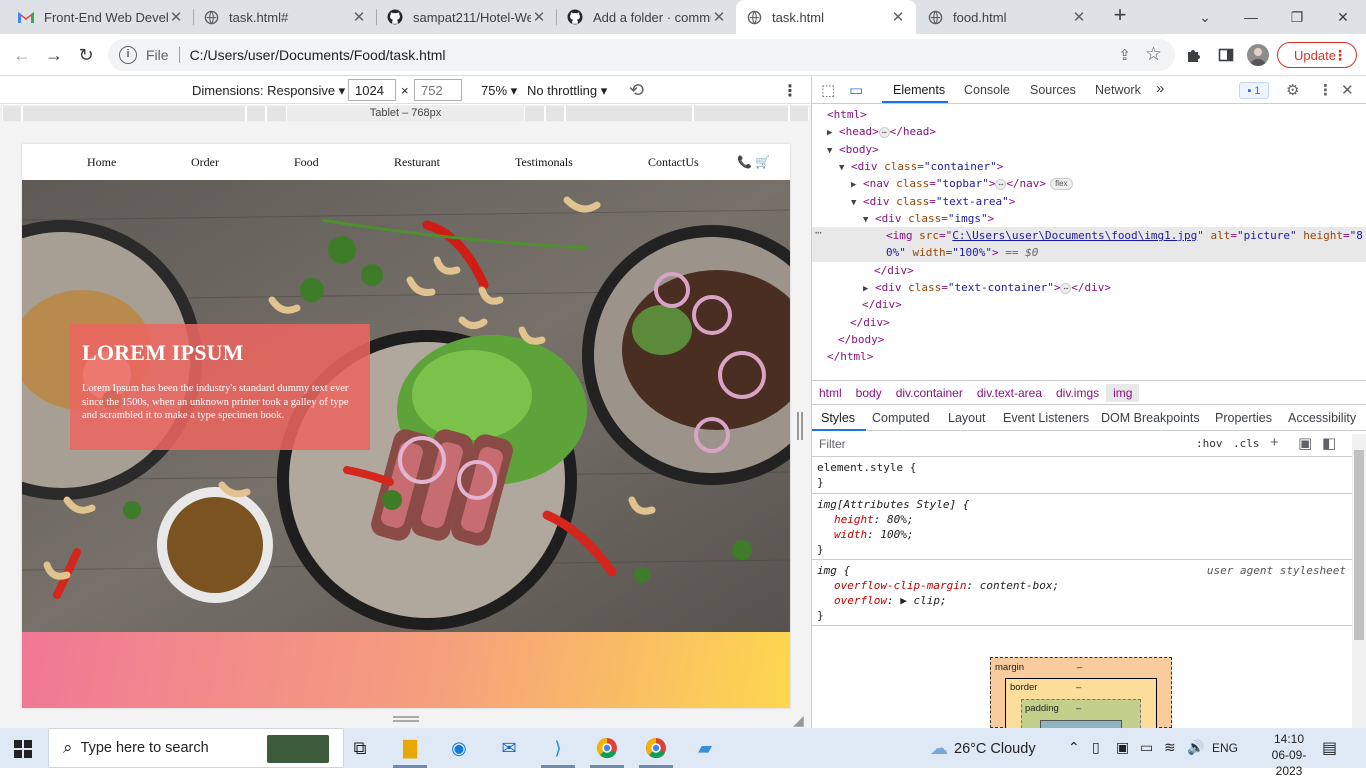 The image size is (1366, 779). I want to click on back-arrow-icon: ←, so click(22, 55).